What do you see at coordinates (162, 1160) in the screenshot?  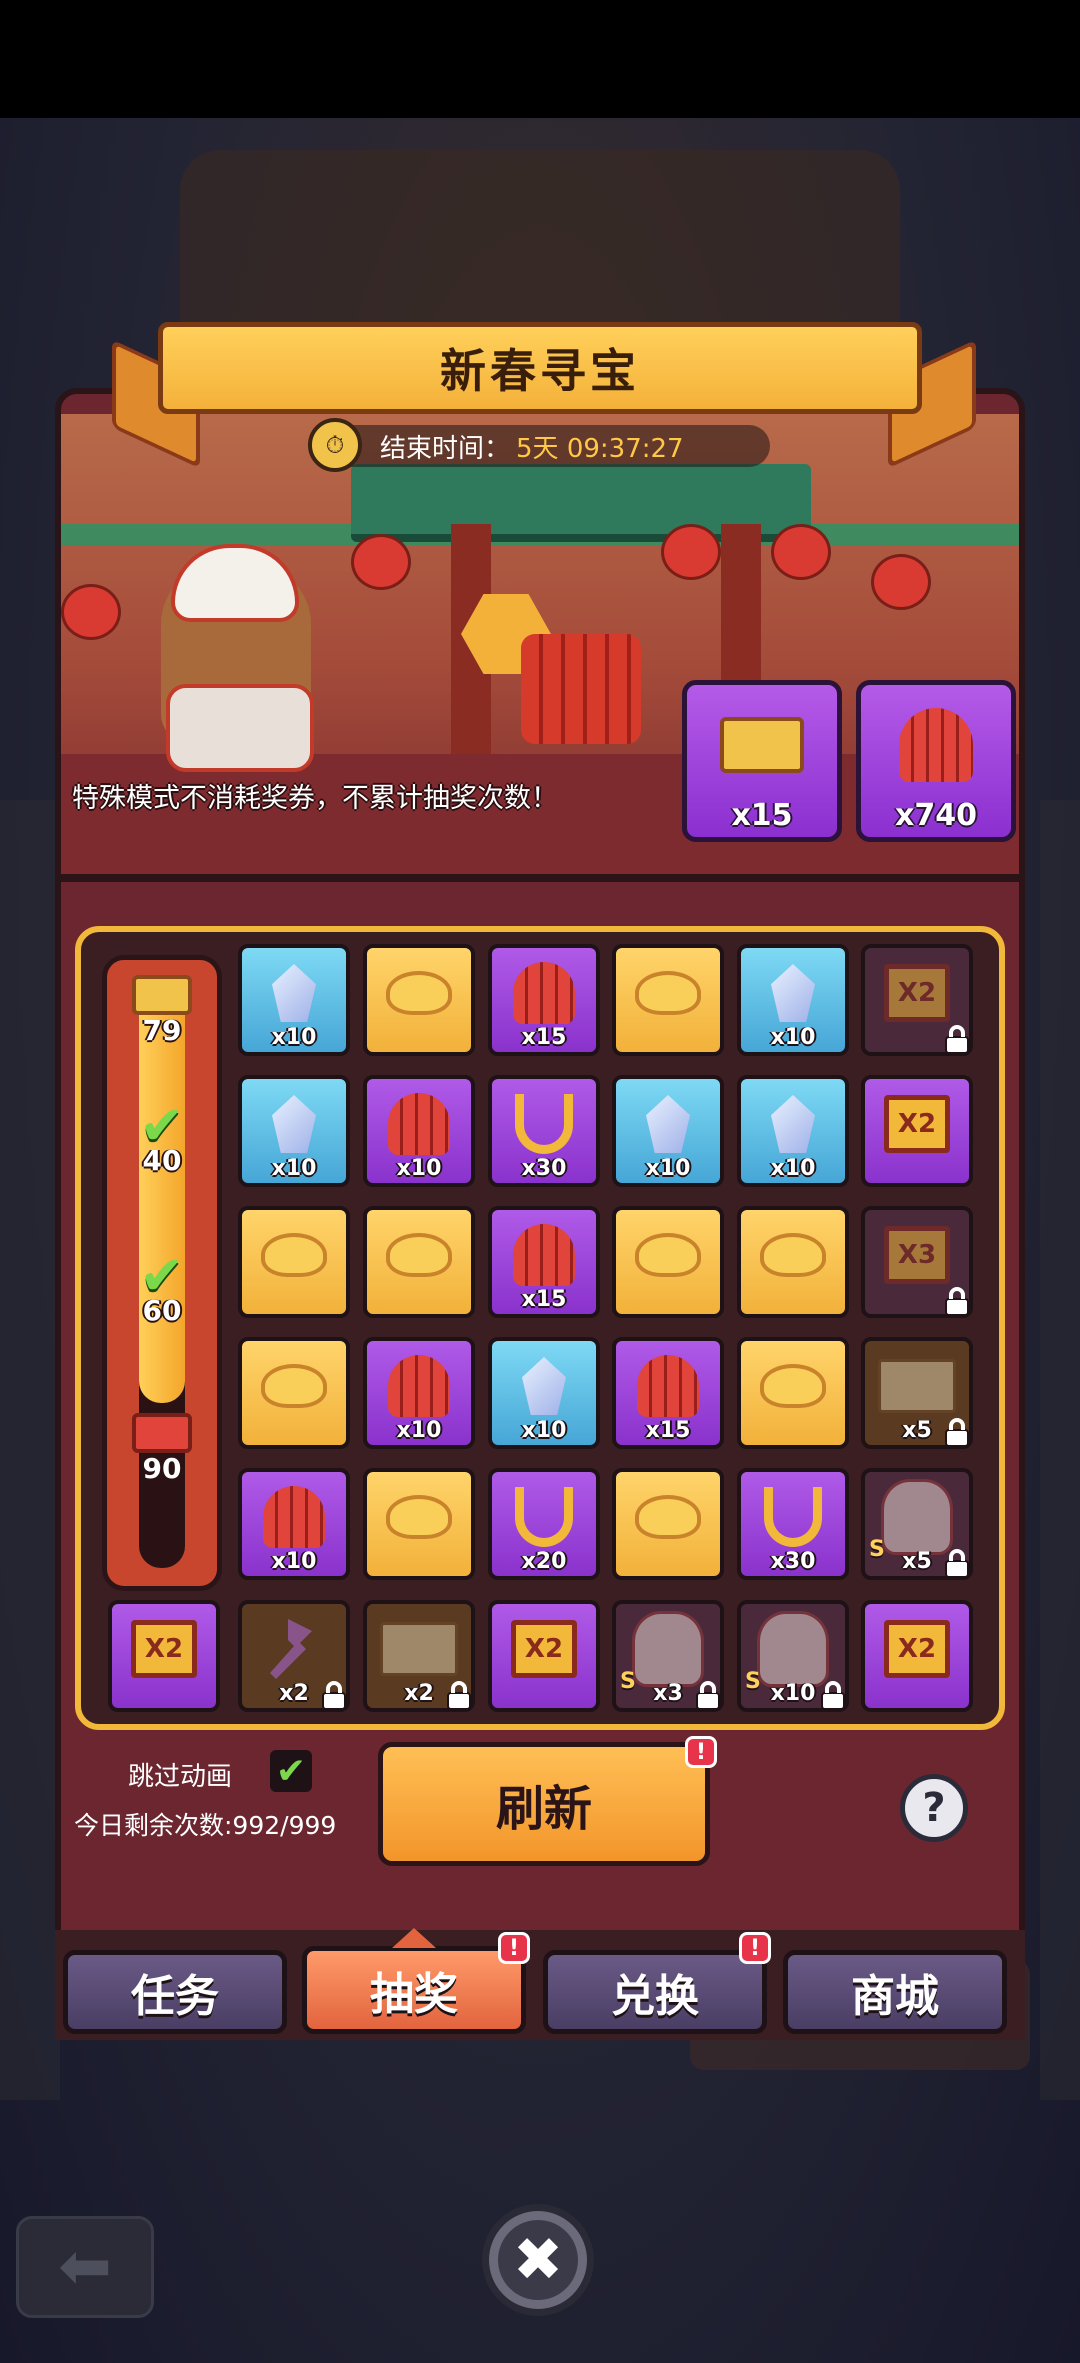 I see `milestone-value: 40` at bounding box center [162, 1160].